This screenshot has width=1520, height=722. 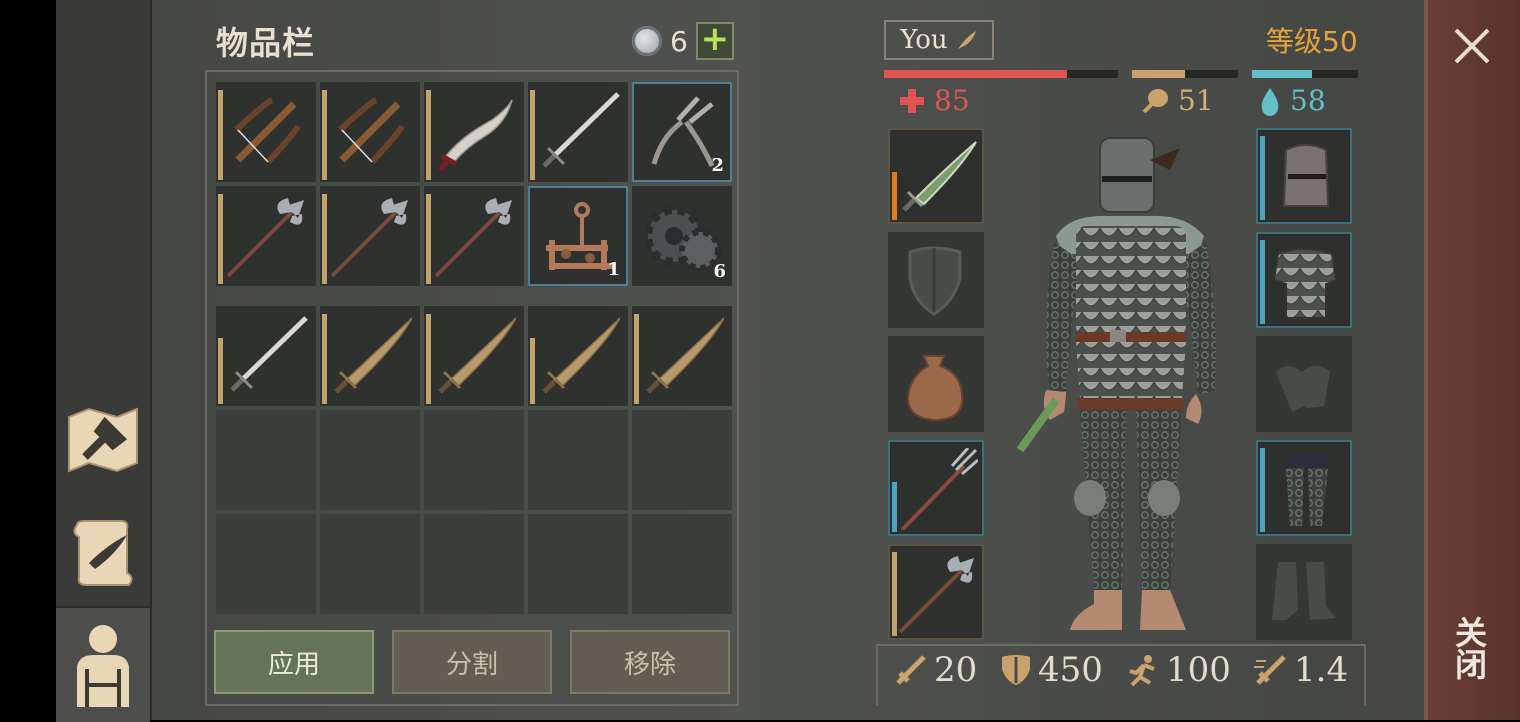 I want to click on inventory-title: 物品栏, so click(x=266, y=43).